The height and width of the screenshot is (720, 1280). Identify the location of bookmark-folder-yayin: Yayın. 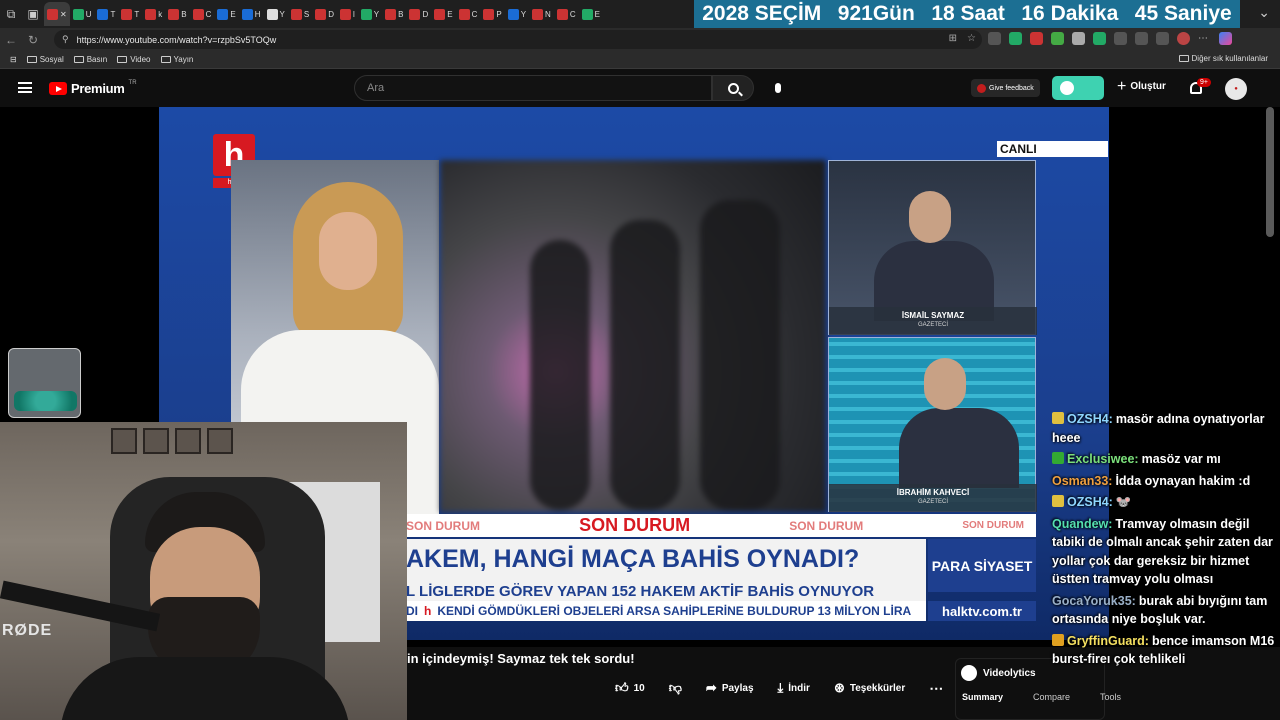
(176, 59).